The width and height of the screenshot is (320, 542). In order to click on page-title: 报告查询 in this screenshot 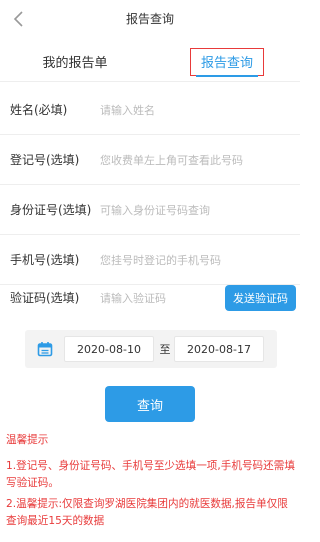, I will do `click(149, 19)`.